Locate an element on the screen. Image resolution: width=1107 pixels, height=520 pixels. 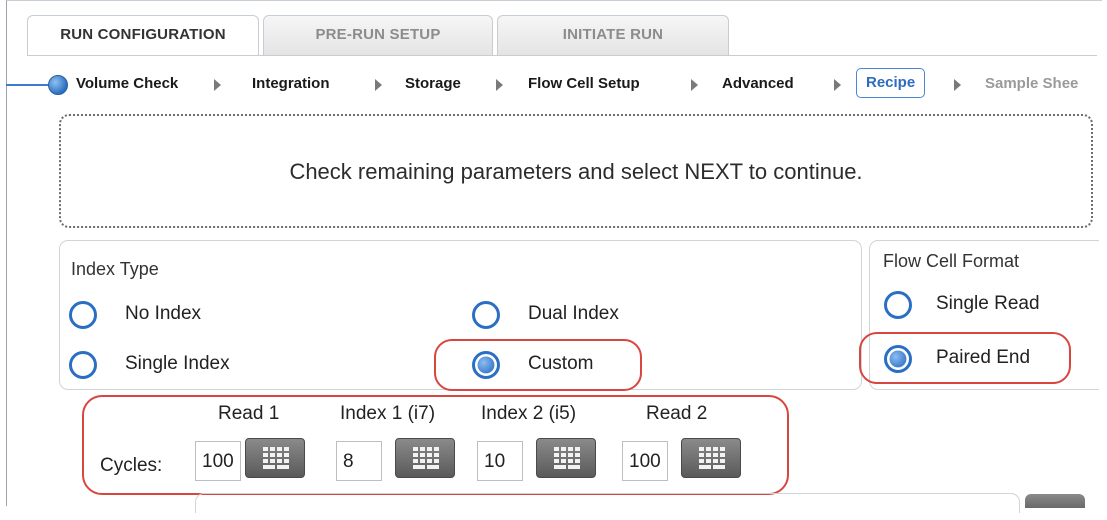
radio-label: Dual Index is located at coordinates (573, 313).